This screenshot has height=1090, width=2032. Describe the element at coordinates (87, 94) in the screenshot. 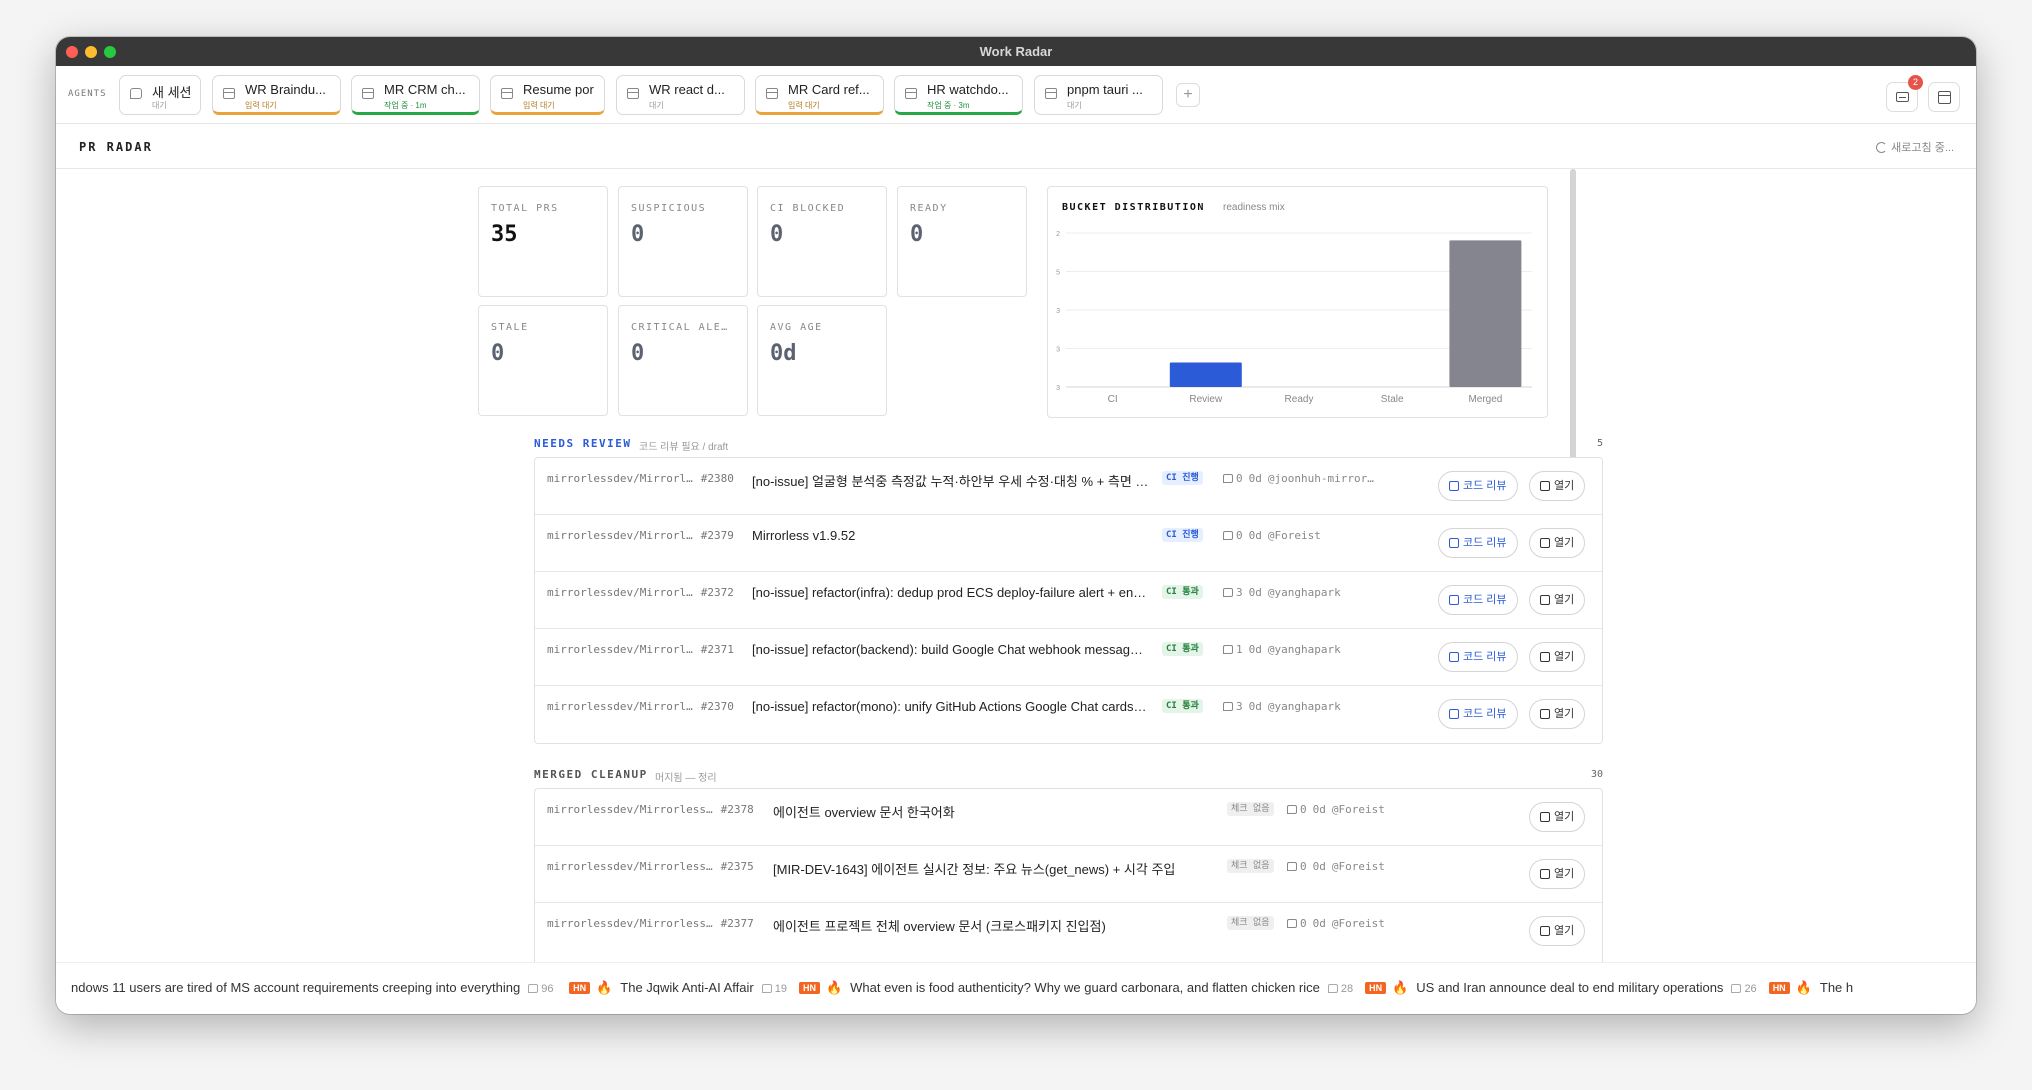

I see `agents-label: AGENTS` at that location.